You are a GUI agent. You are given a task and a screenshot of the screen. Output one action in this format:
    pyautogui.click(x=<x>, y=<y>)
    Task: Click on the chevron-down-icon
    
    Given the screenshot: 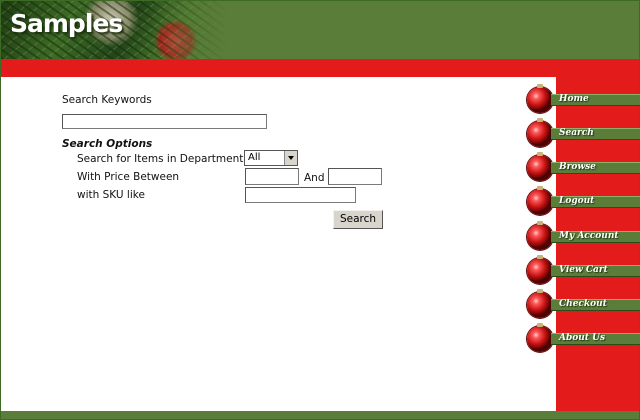 What is the action you would take?
    pyautogui.click(x=290, y=158)
    